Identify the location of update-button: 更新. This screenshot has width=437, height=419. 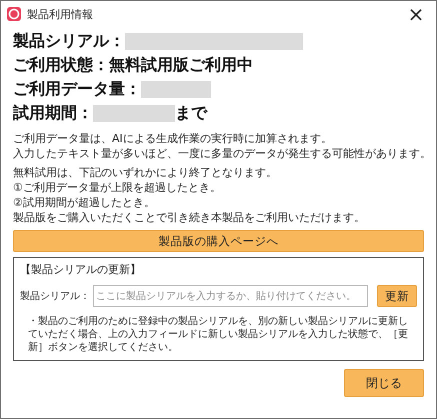
(397, 296).